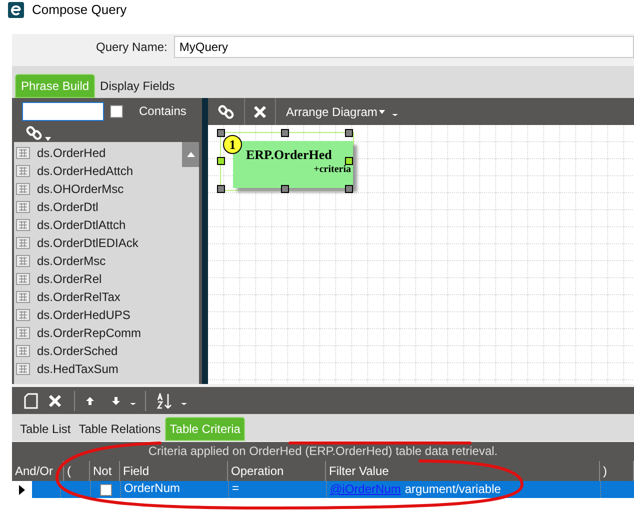 This screenshot has height=516, width=634. What do you see at coordinates (22, 489) in the screenshot?
I see `row-pointer-icon` at bounding box center [22, 489].